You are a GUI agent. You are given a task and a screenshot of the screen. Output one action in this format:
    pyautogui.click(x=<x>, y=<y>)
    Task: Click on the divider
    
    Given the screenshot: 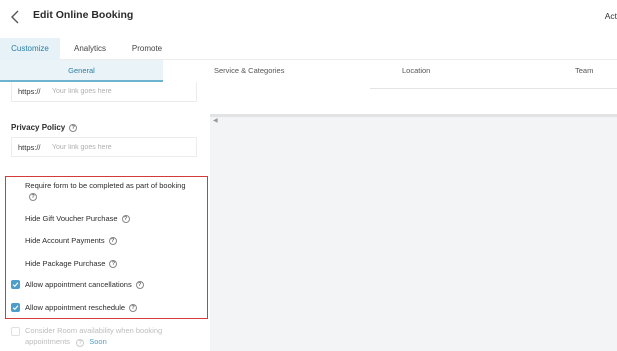 What is the action you would take?
    pyautogui.click(x=493, y=88)
    